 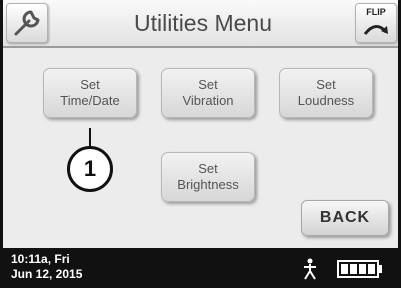 What do you see at coordinates (208, 168) in the screenshot?
I see `set-brightness-line-1: Set` at bounding box center [208, 168].